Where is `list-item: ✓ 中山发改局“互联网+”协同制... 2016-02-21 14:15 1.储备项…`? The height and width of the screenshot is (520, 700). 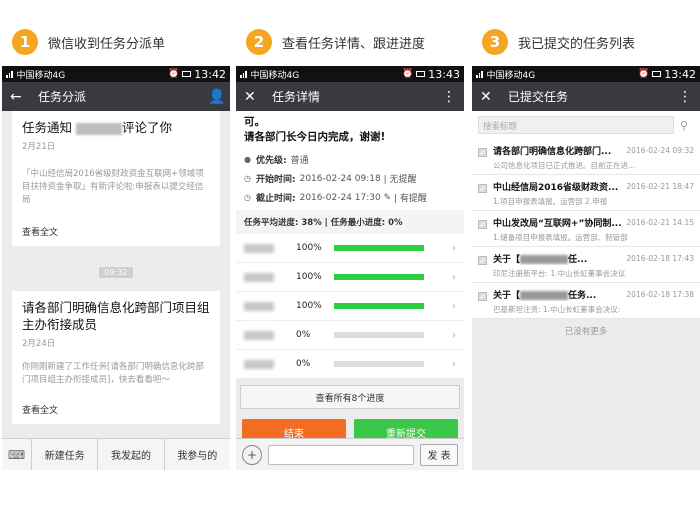 list-item: ✓ 中山发改局“互联网+”协同制... 2016-02-21 14:15 1.储备项… is located at coordinates (586, 229).